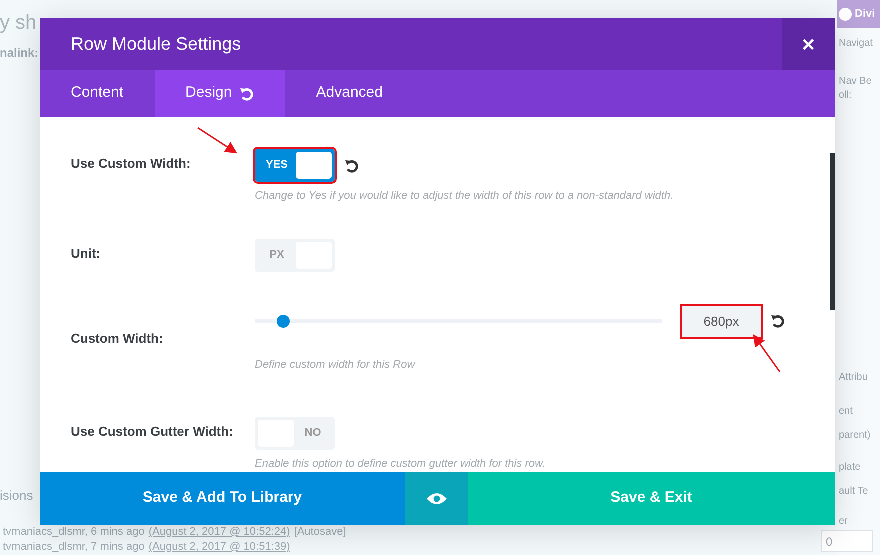 This screenshot has width=880, height=555. What do you see at coordinates (849, 468) in the screenshot?
I see `sidebar-label: plate` at bounding box center [849, 468].